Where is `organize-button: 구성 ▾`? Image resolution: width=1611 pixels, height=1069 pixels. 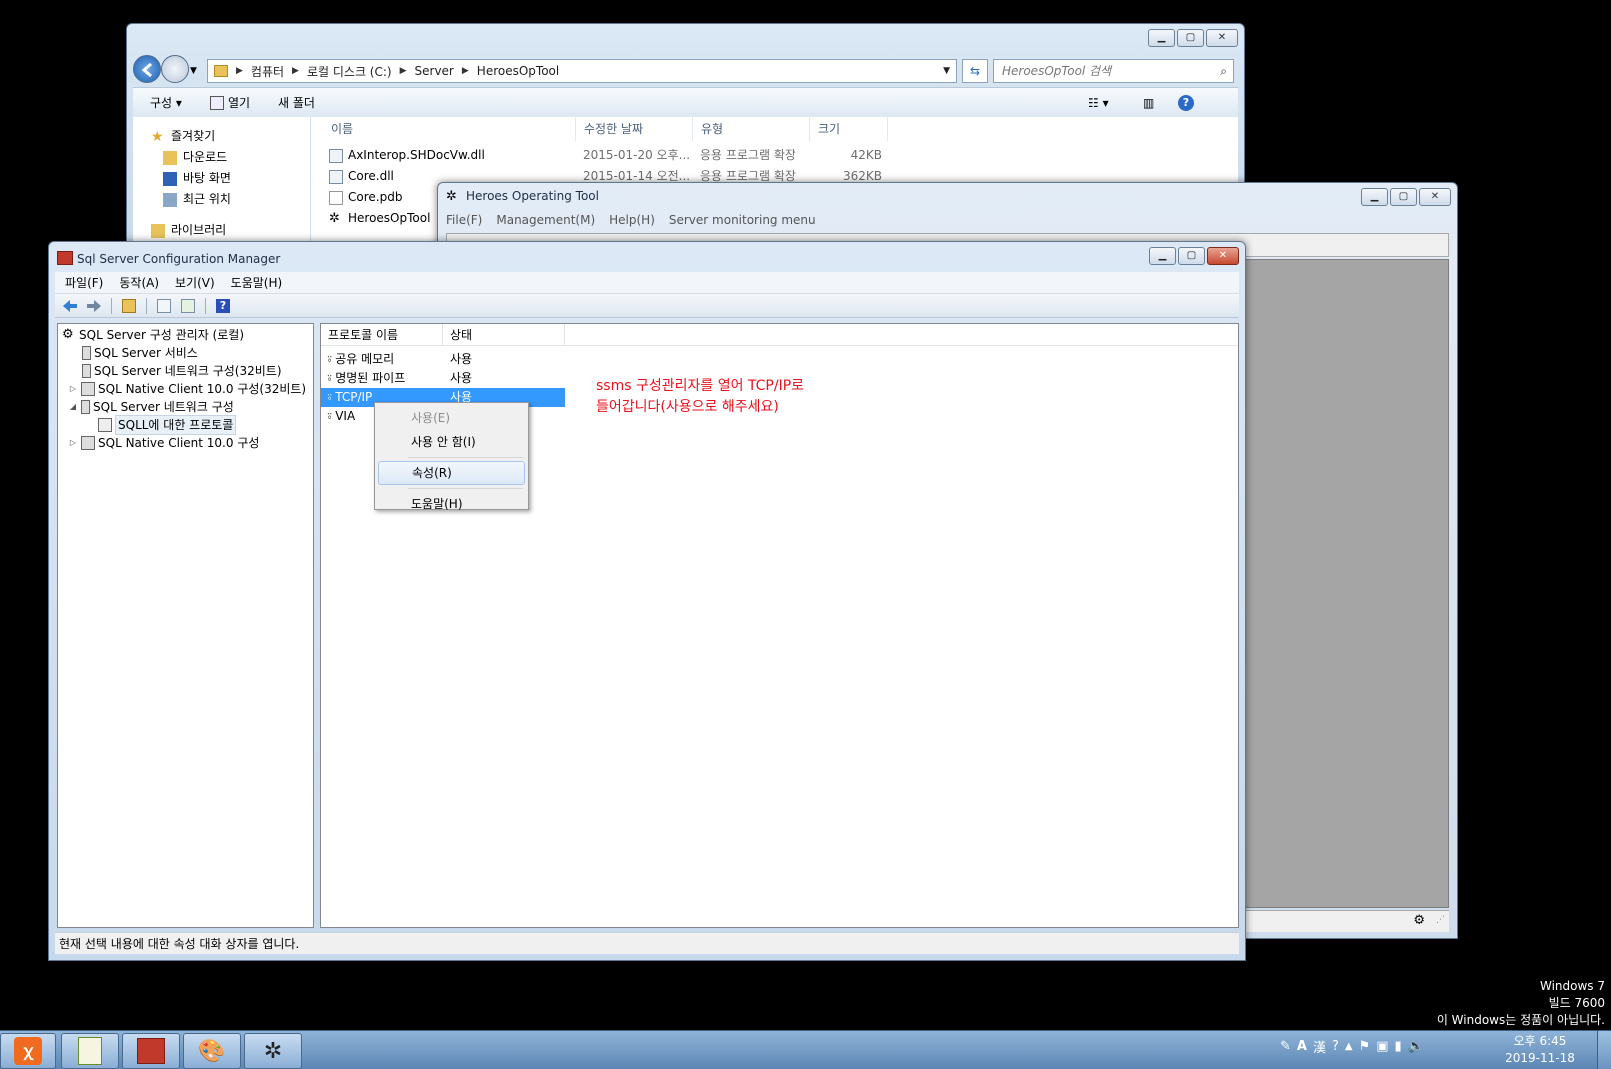
organize-button: 구성 ▾ is located at coordinates (166, 102).